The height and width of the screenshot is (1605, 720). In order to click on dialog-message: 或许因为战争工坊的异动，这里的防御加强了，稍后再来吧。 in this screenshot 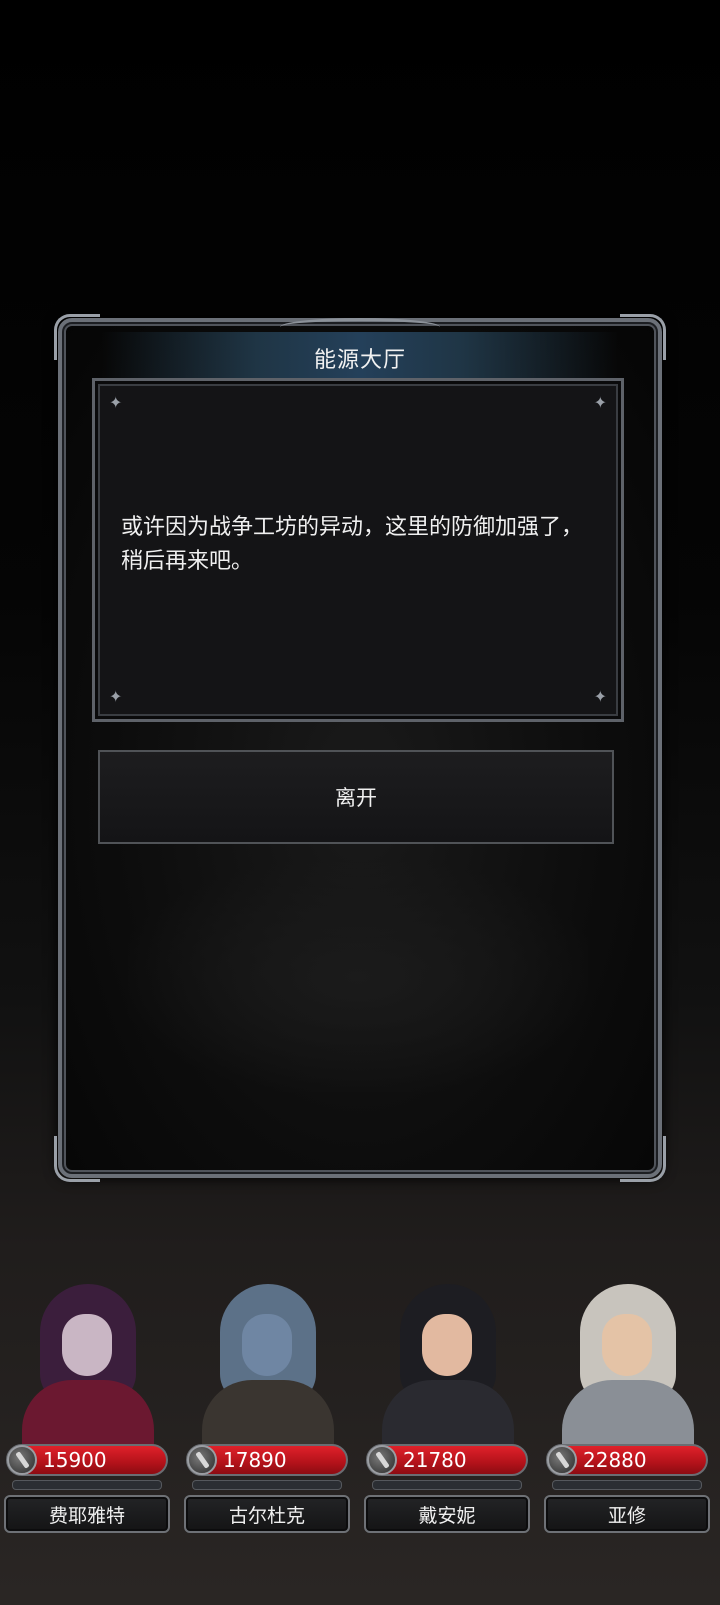, I will do `click(352, 544)`.